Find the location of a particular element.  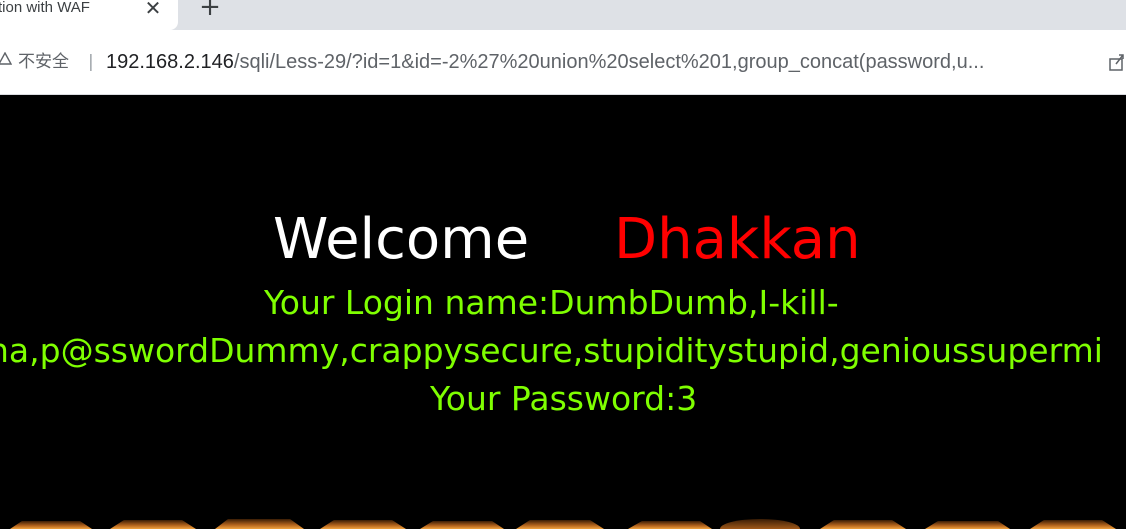

browser-tab: tion with WAF ✕ is located at coordinates (89, 15).